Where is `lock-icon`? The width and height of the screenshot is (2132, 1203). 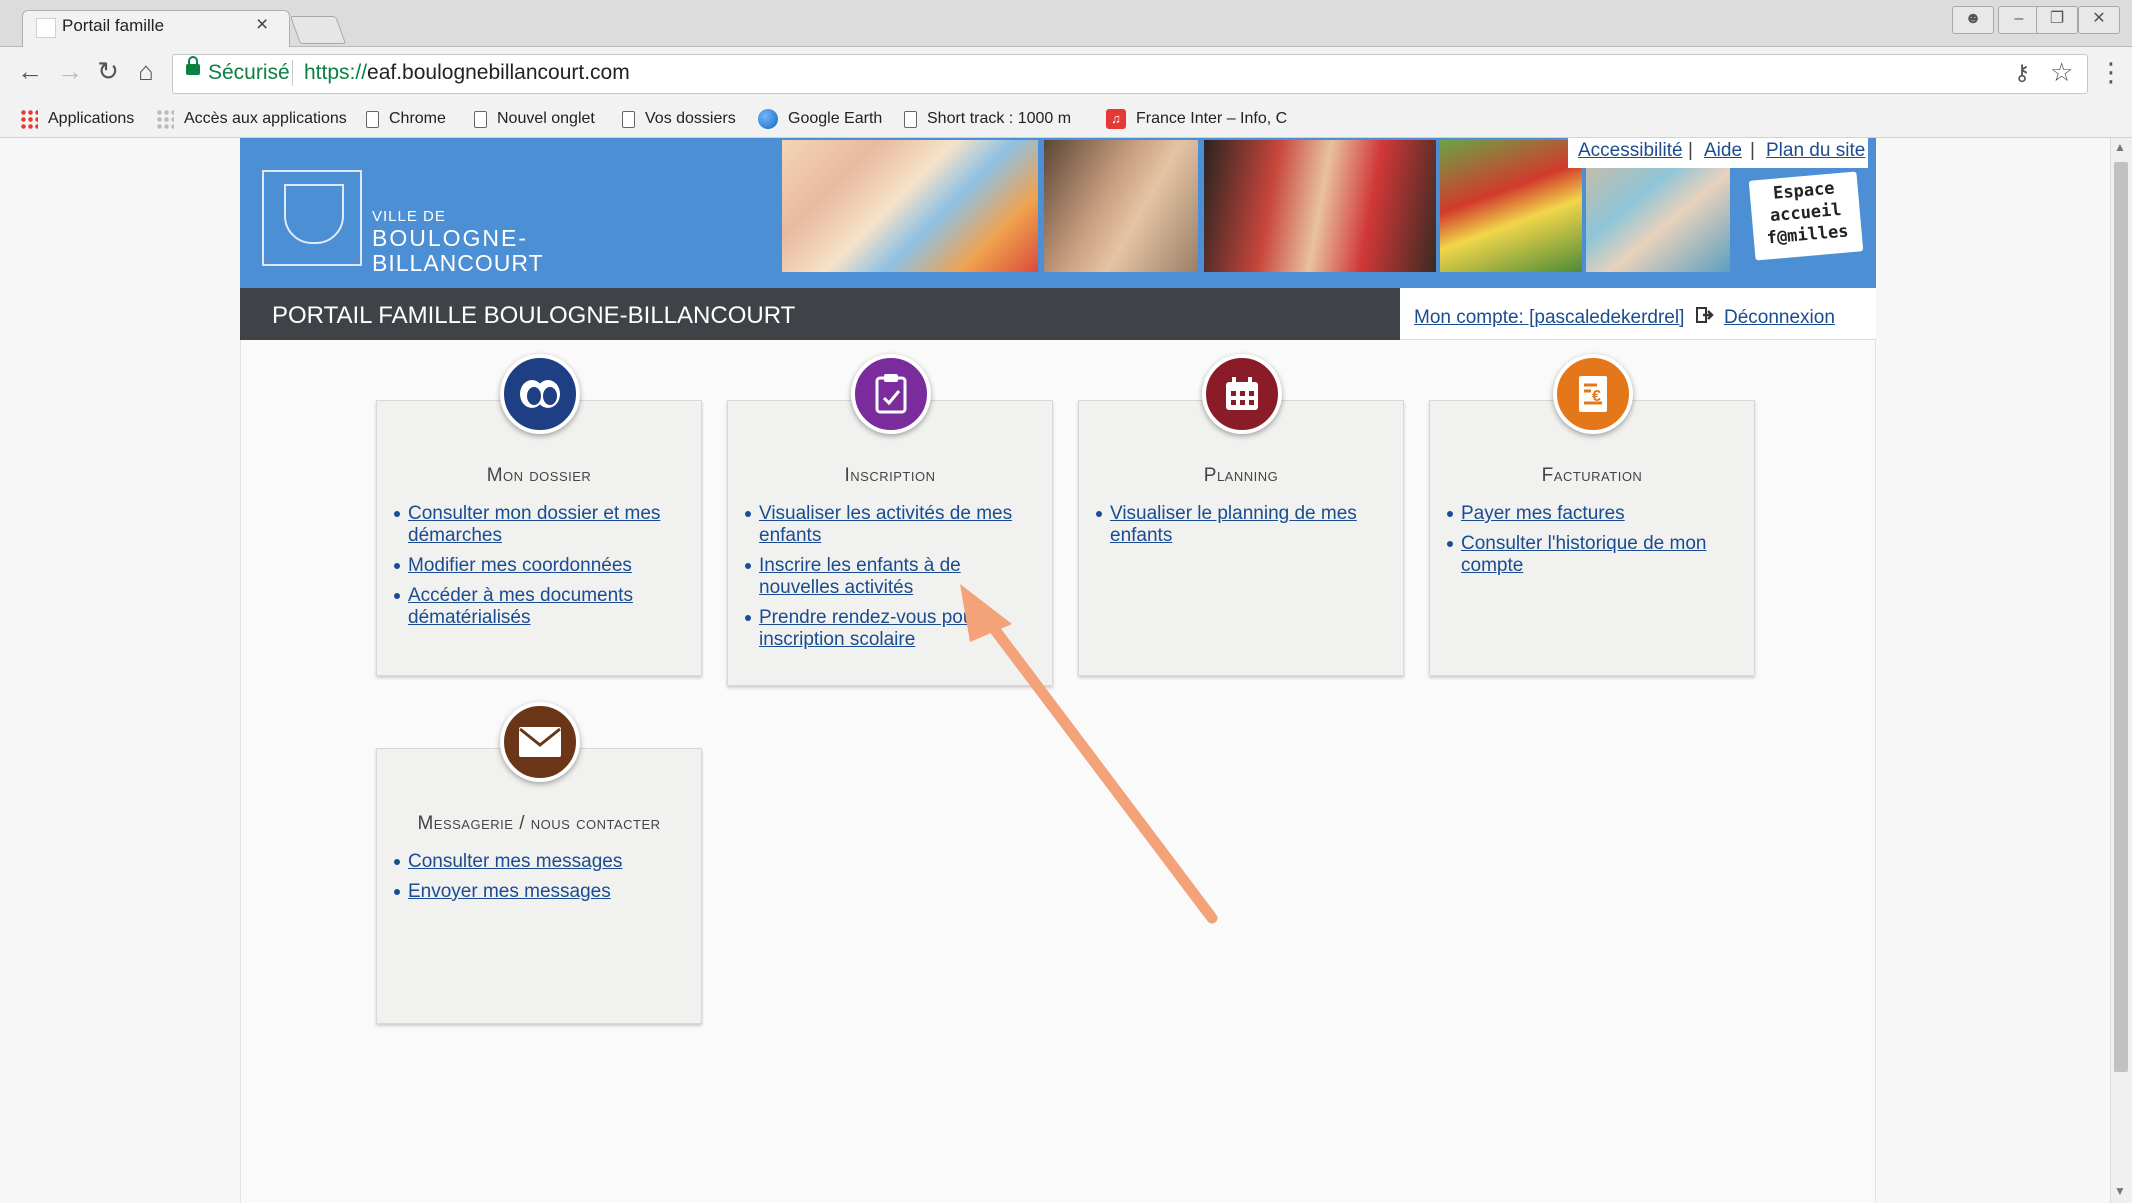
lock-icon is located at coordinates (193, 65).